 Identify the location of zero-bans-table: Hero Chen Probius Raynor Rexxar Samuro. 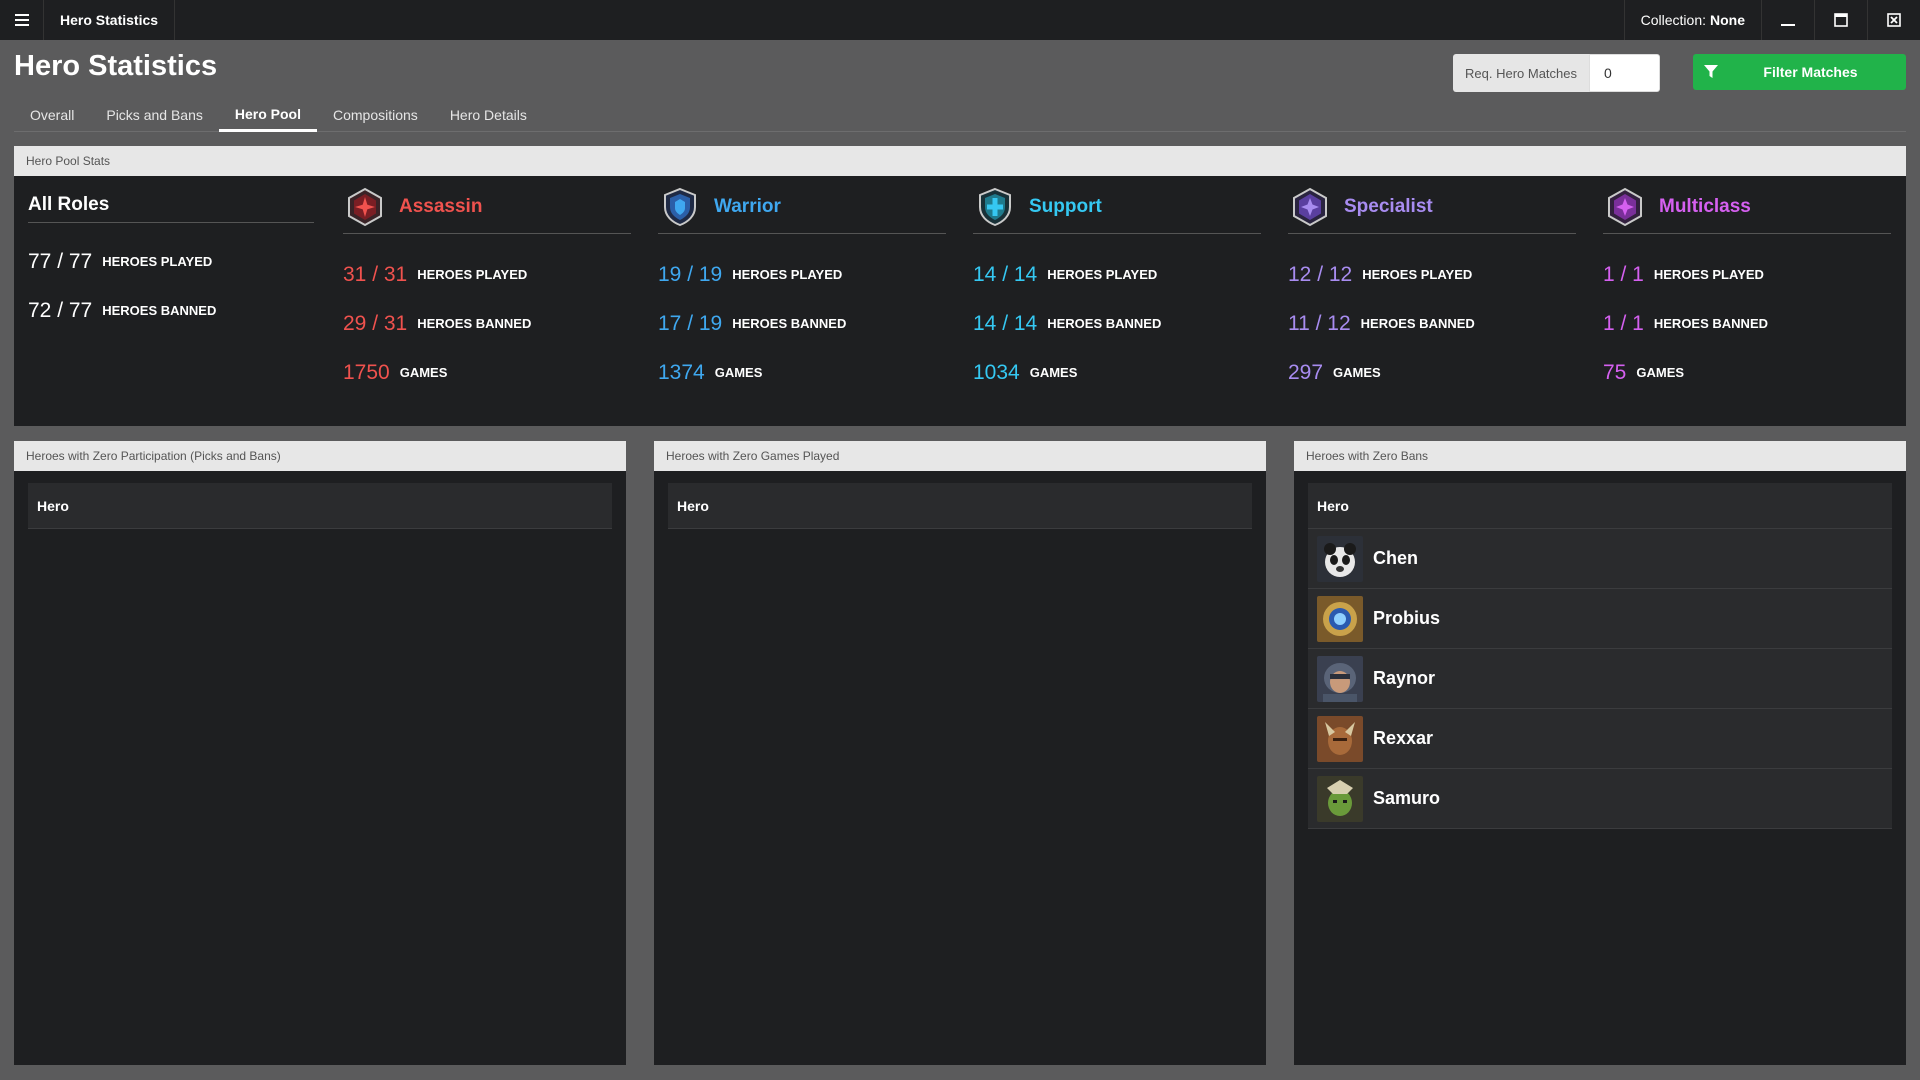
(1600, 656).